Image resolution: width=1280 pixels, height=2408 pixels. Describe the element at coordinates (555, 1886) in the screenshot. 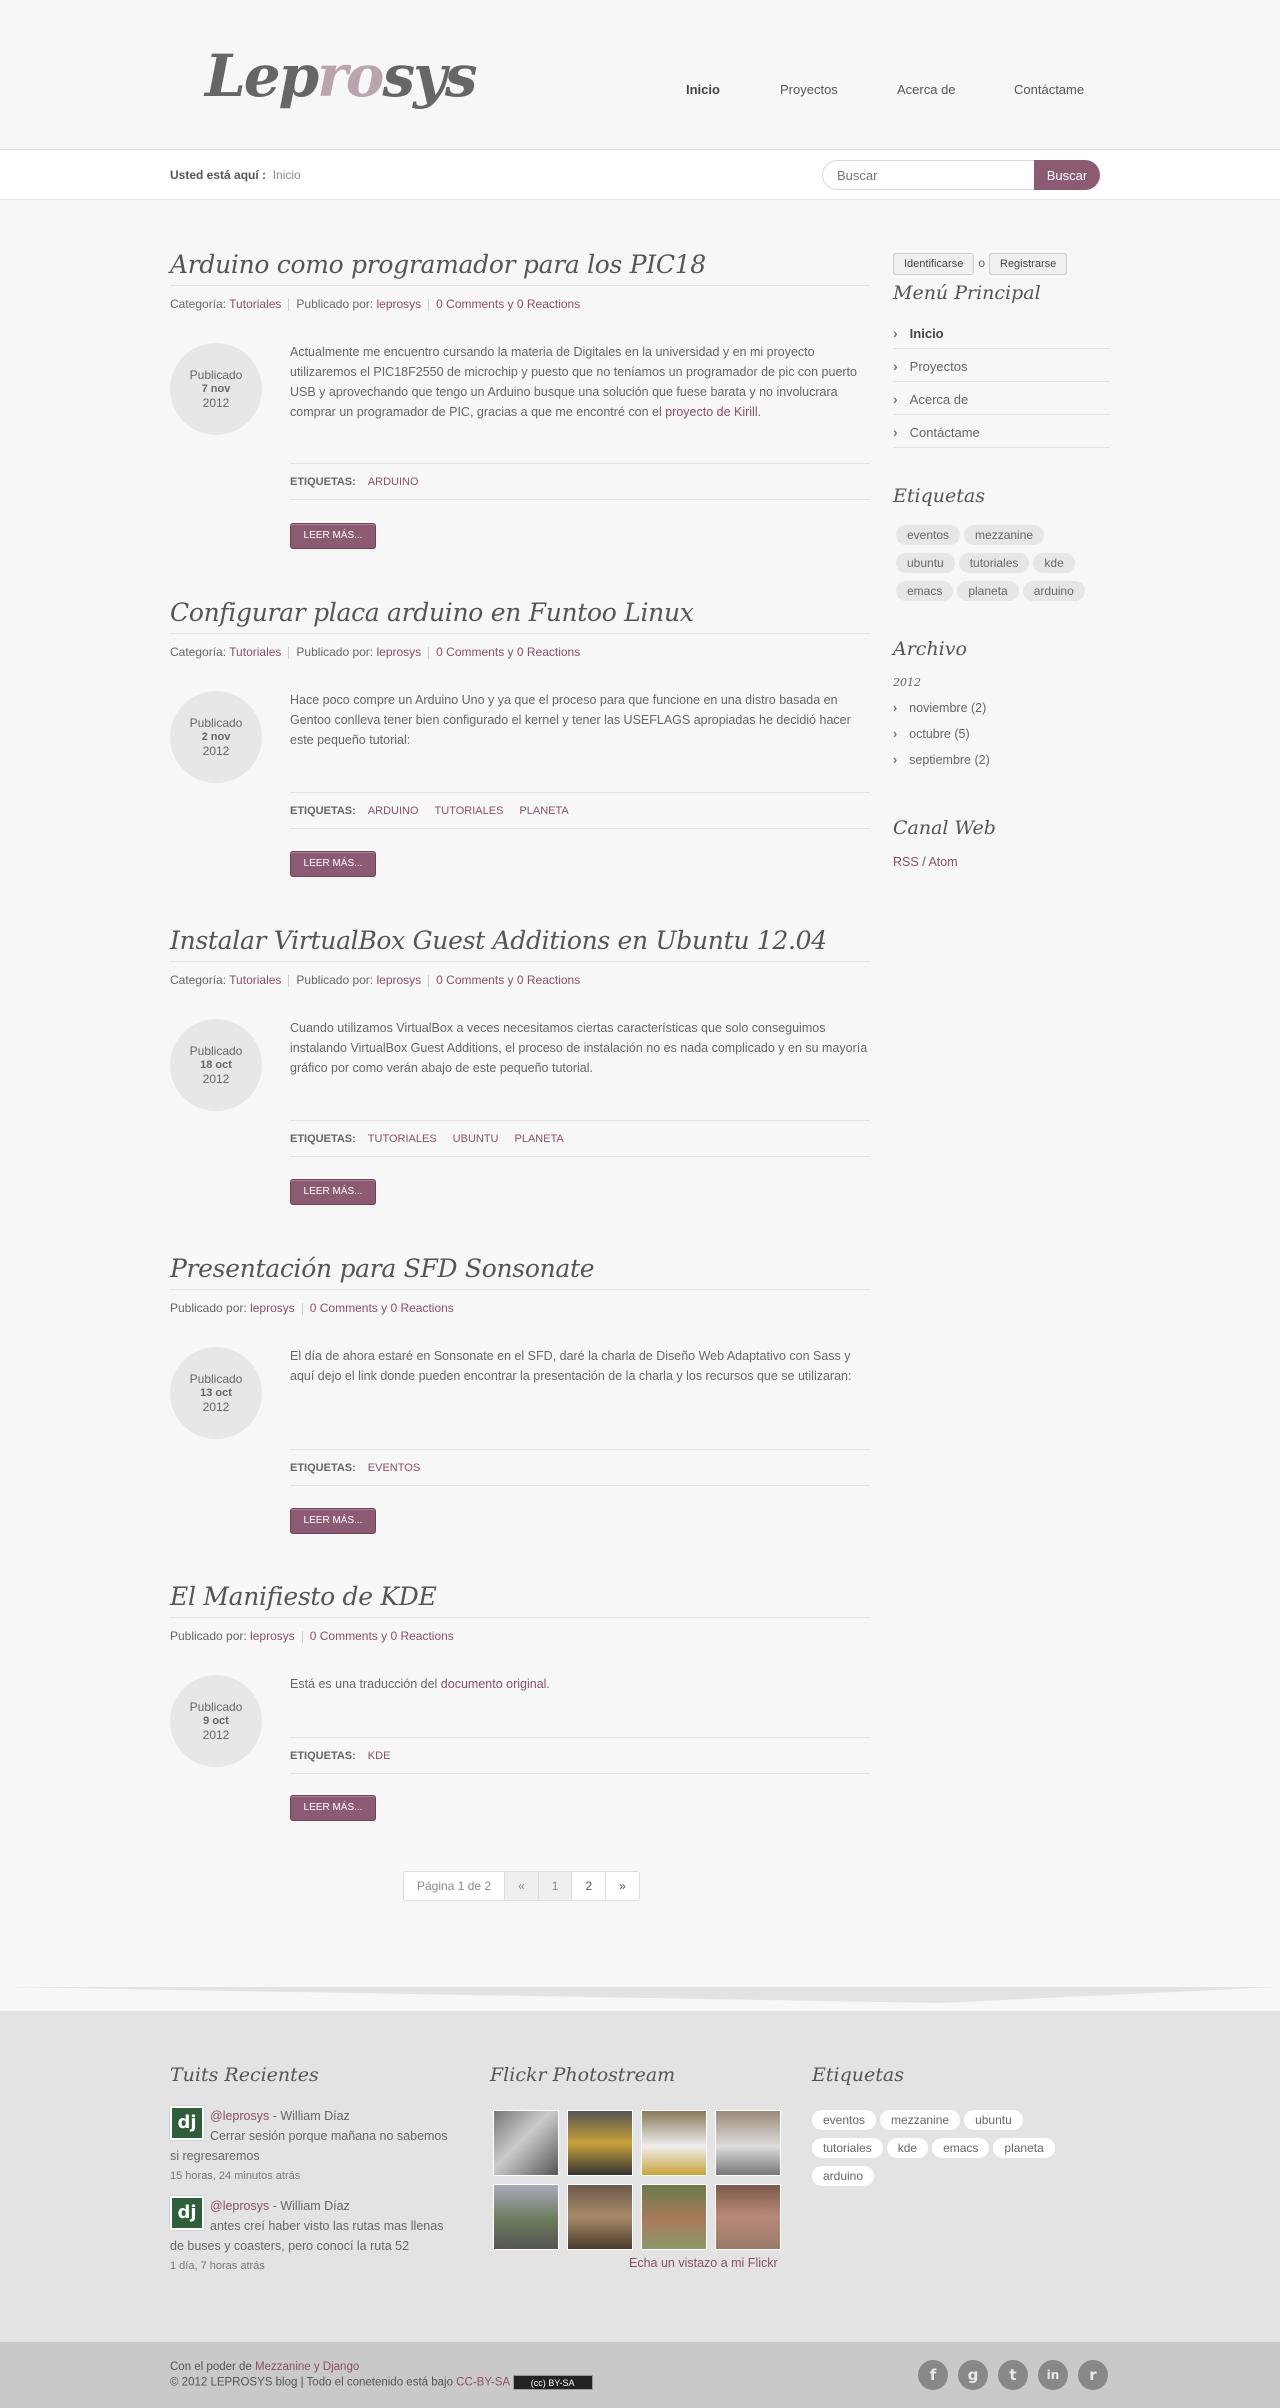

I see `pagination-page-1: 1` at that location.